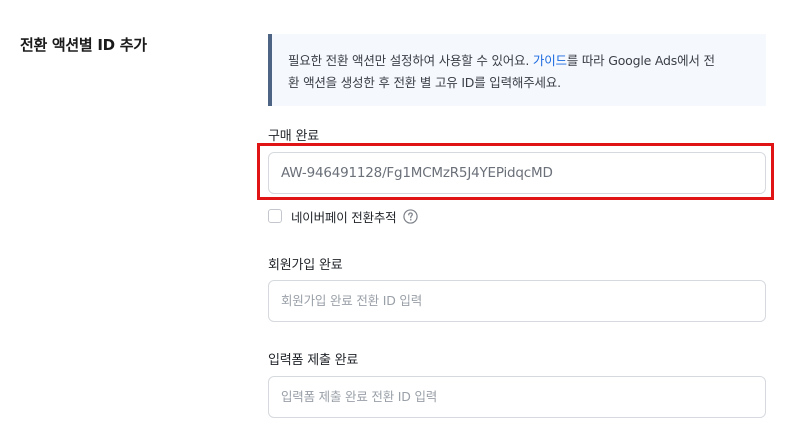 This screenshot has width=790, height=440. What do you see at coordinates (517, 173) in the screenshot?
I see `purchase-conversion-id-input` at bounding box center [517, 173].